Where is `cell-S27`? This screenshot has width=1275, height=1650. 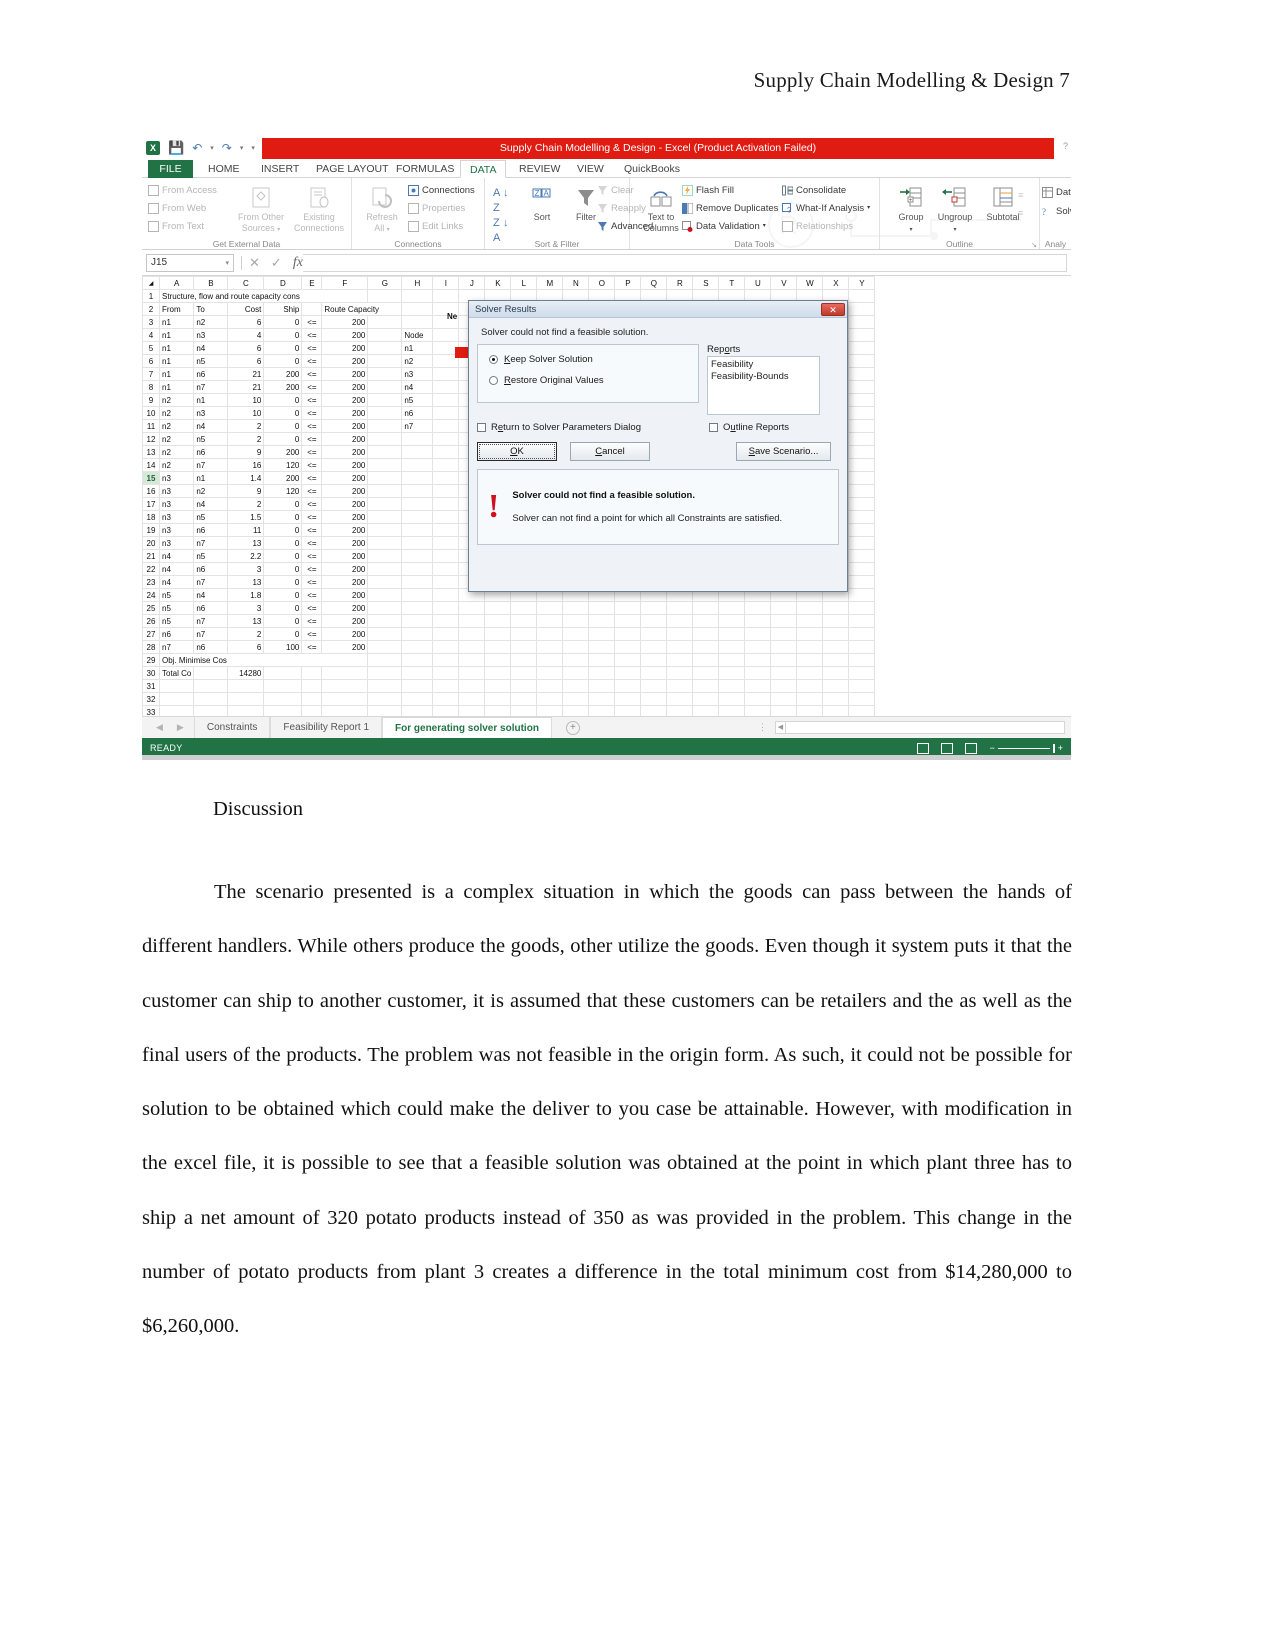
cell-S27 is located at coordinates (706, 634).